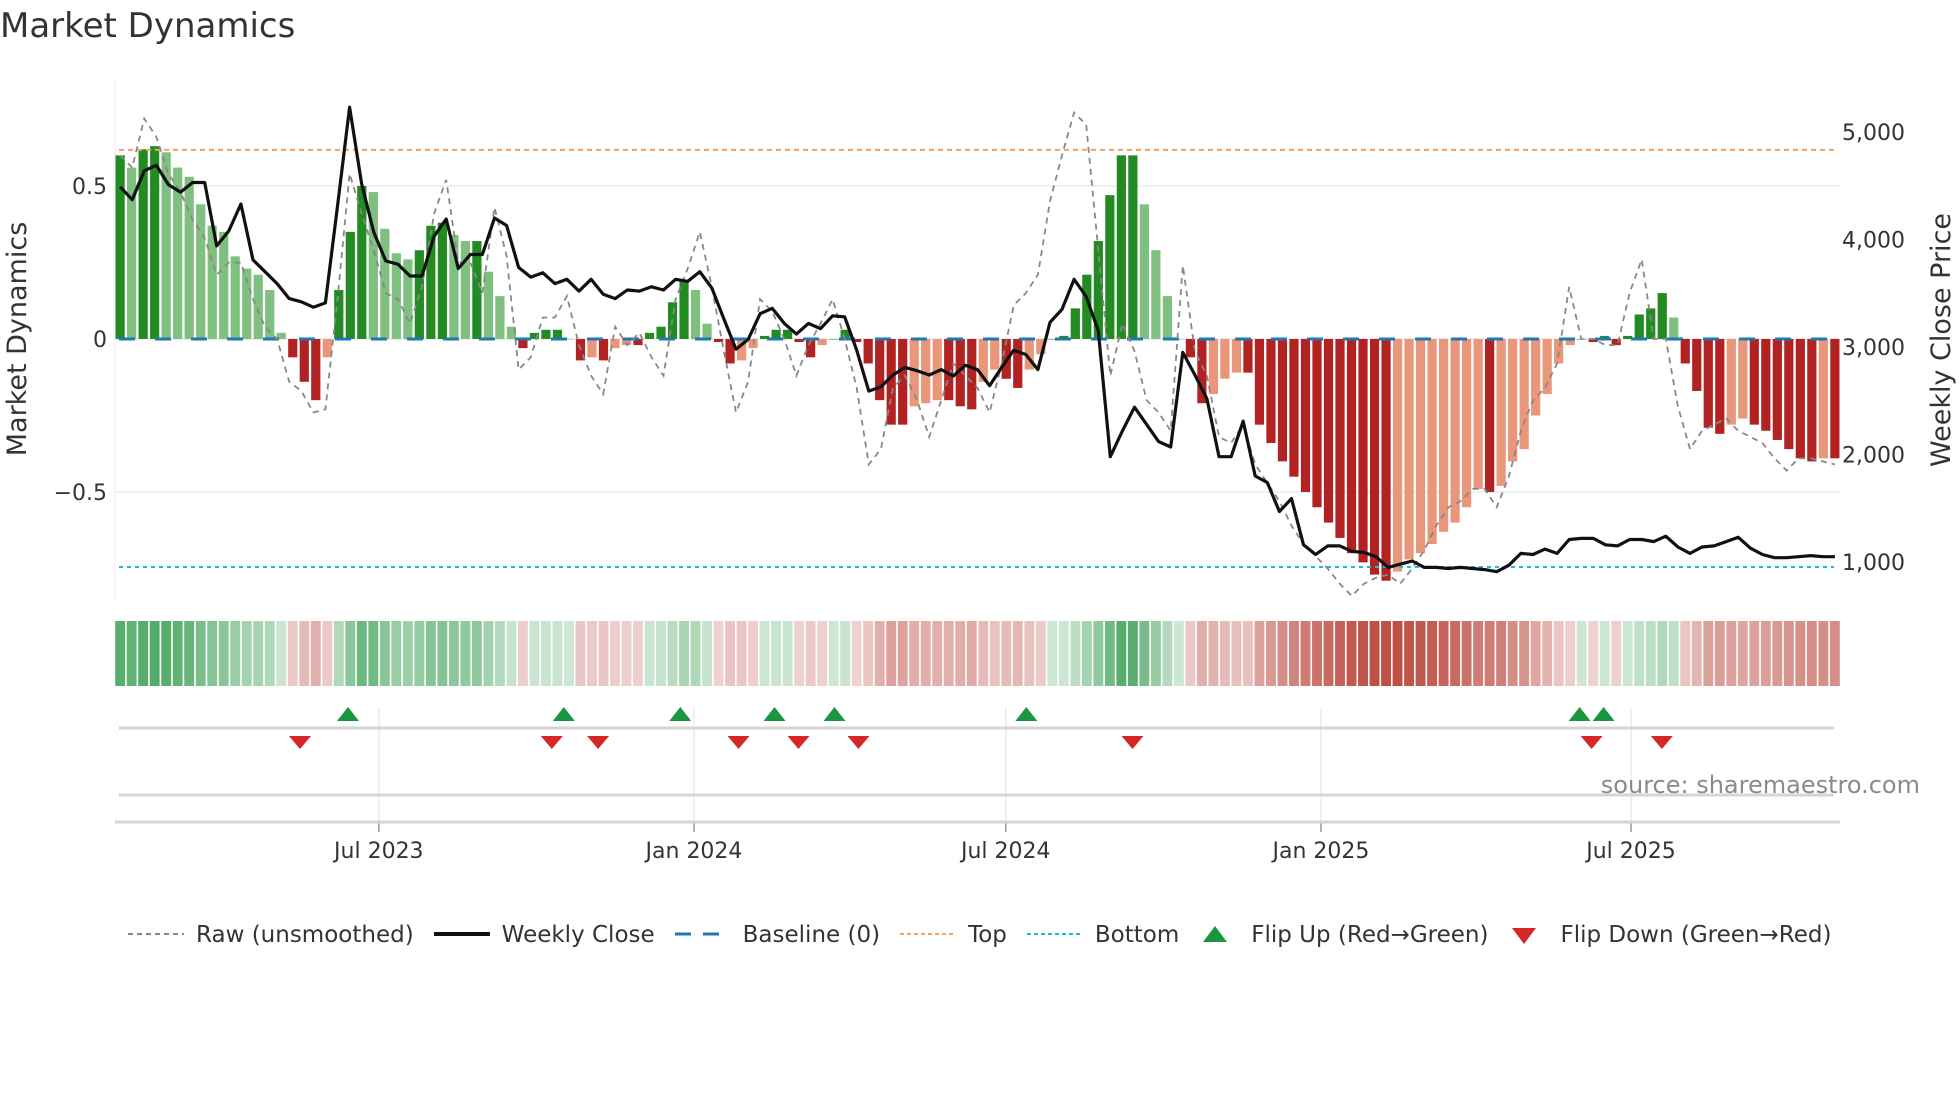 This screenshot has width=1960, height=1102. Describe the element at coordinates (1873, 133) in the screenshot. I see `y2-tick-label: 5,000` at that location.